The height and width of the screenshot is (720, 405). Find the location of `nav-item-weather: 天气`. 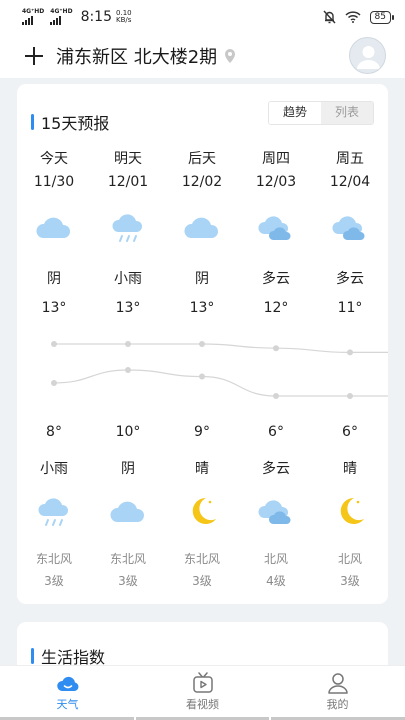

nav-item-weather: 天气 is located at coordinates (67, 693).